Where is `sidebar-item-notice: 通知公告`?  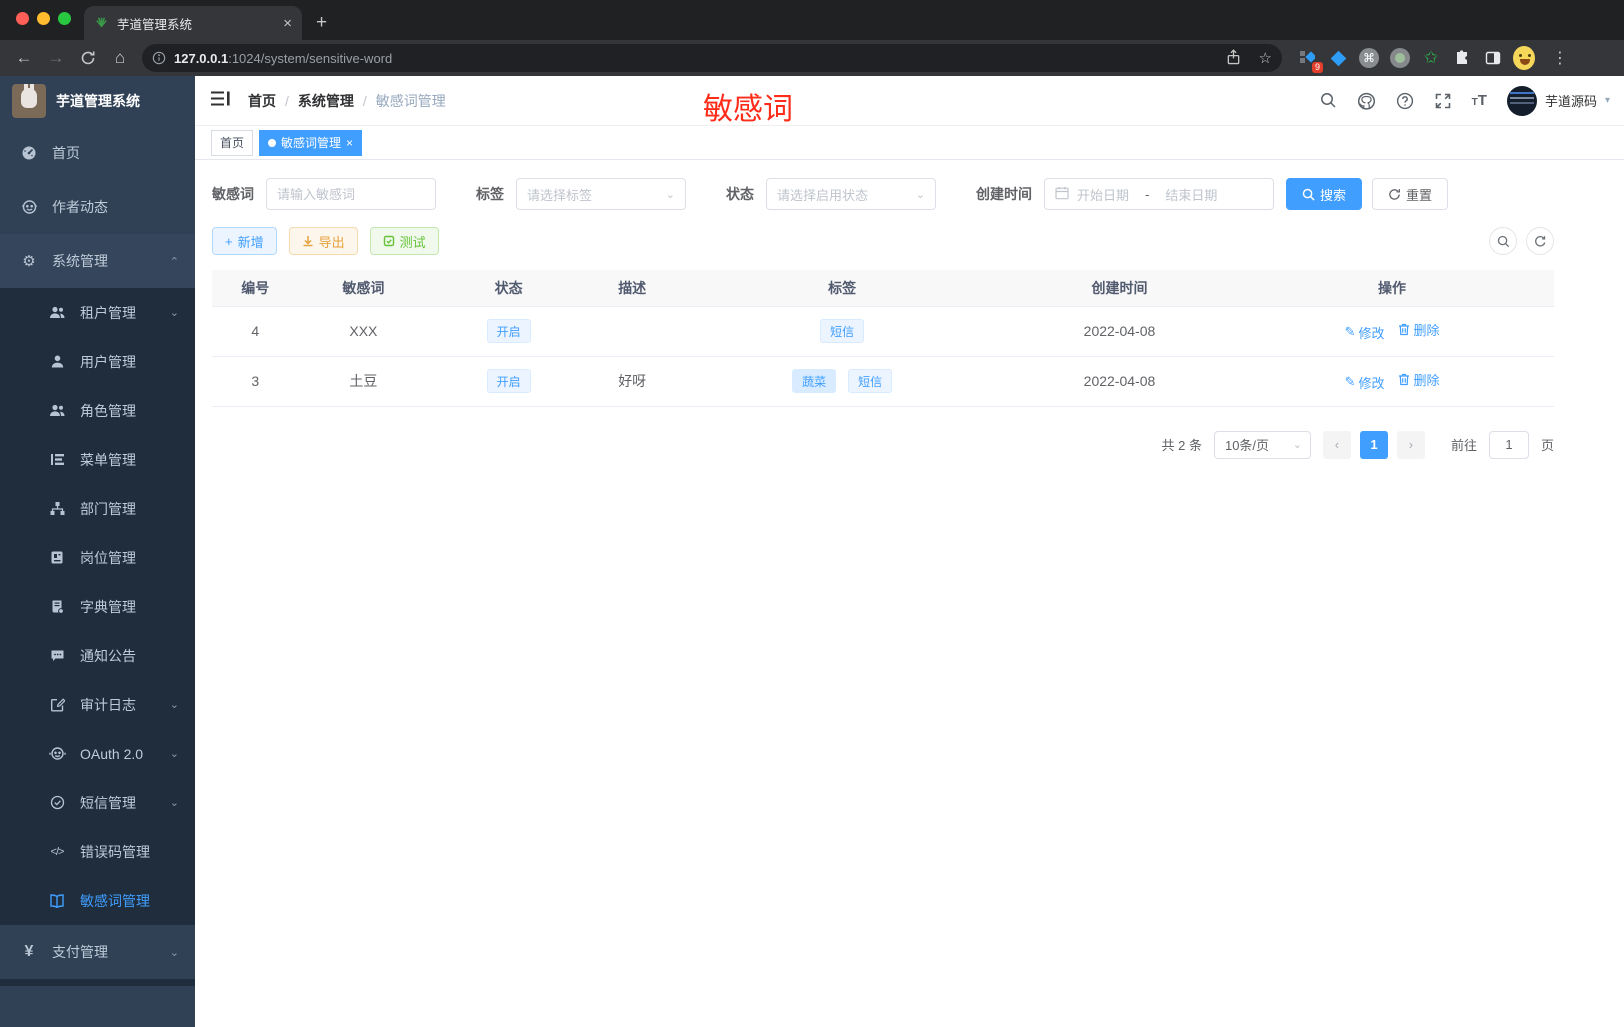 sidebar-item-notice: 通知公告 is located at coordinates (97, 655).